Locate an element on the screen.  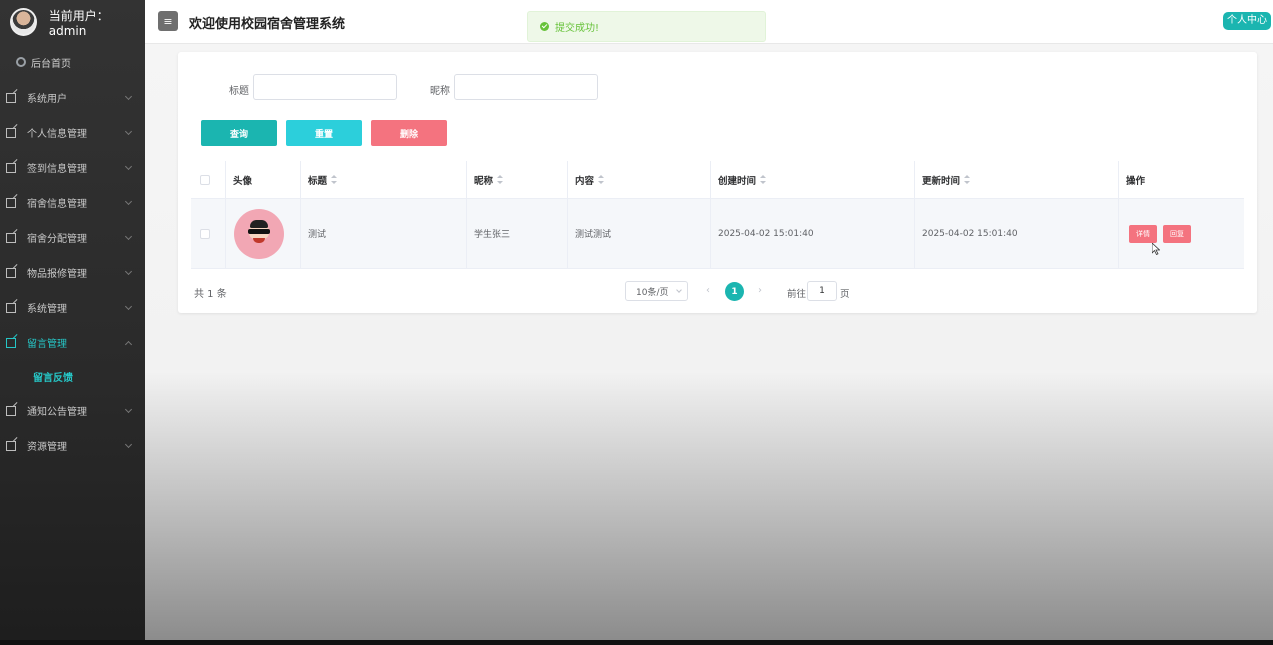
column-header: 更新时间 is located at coordinates (1017, 179).